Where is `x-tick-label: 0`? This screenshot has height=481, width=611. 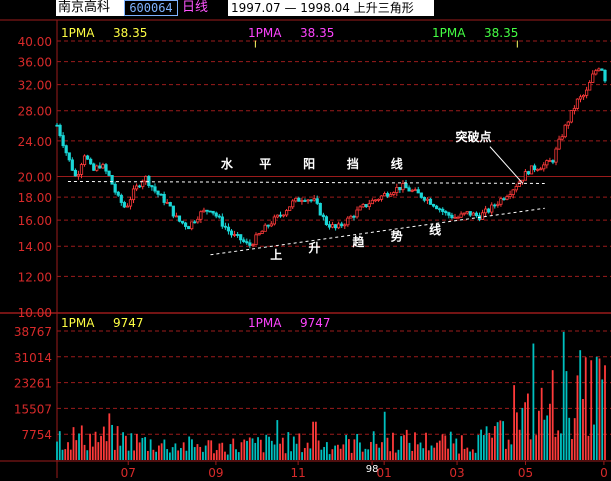 x-tick-label: 0 is located at coordinates (604, 473).